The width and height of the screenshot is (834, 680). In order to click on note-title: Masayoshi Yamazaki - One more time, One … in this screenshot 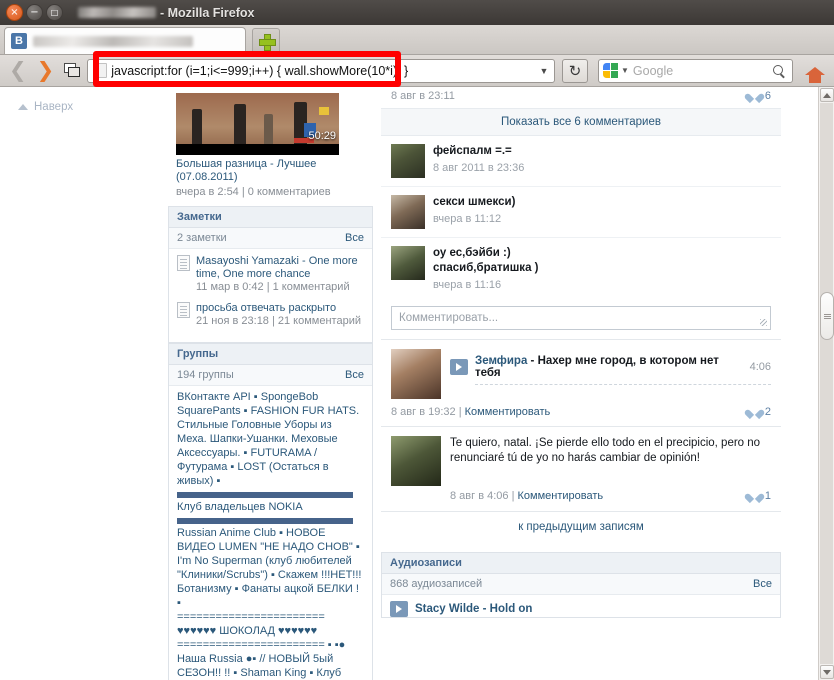, I will do `click(277, 267)`.